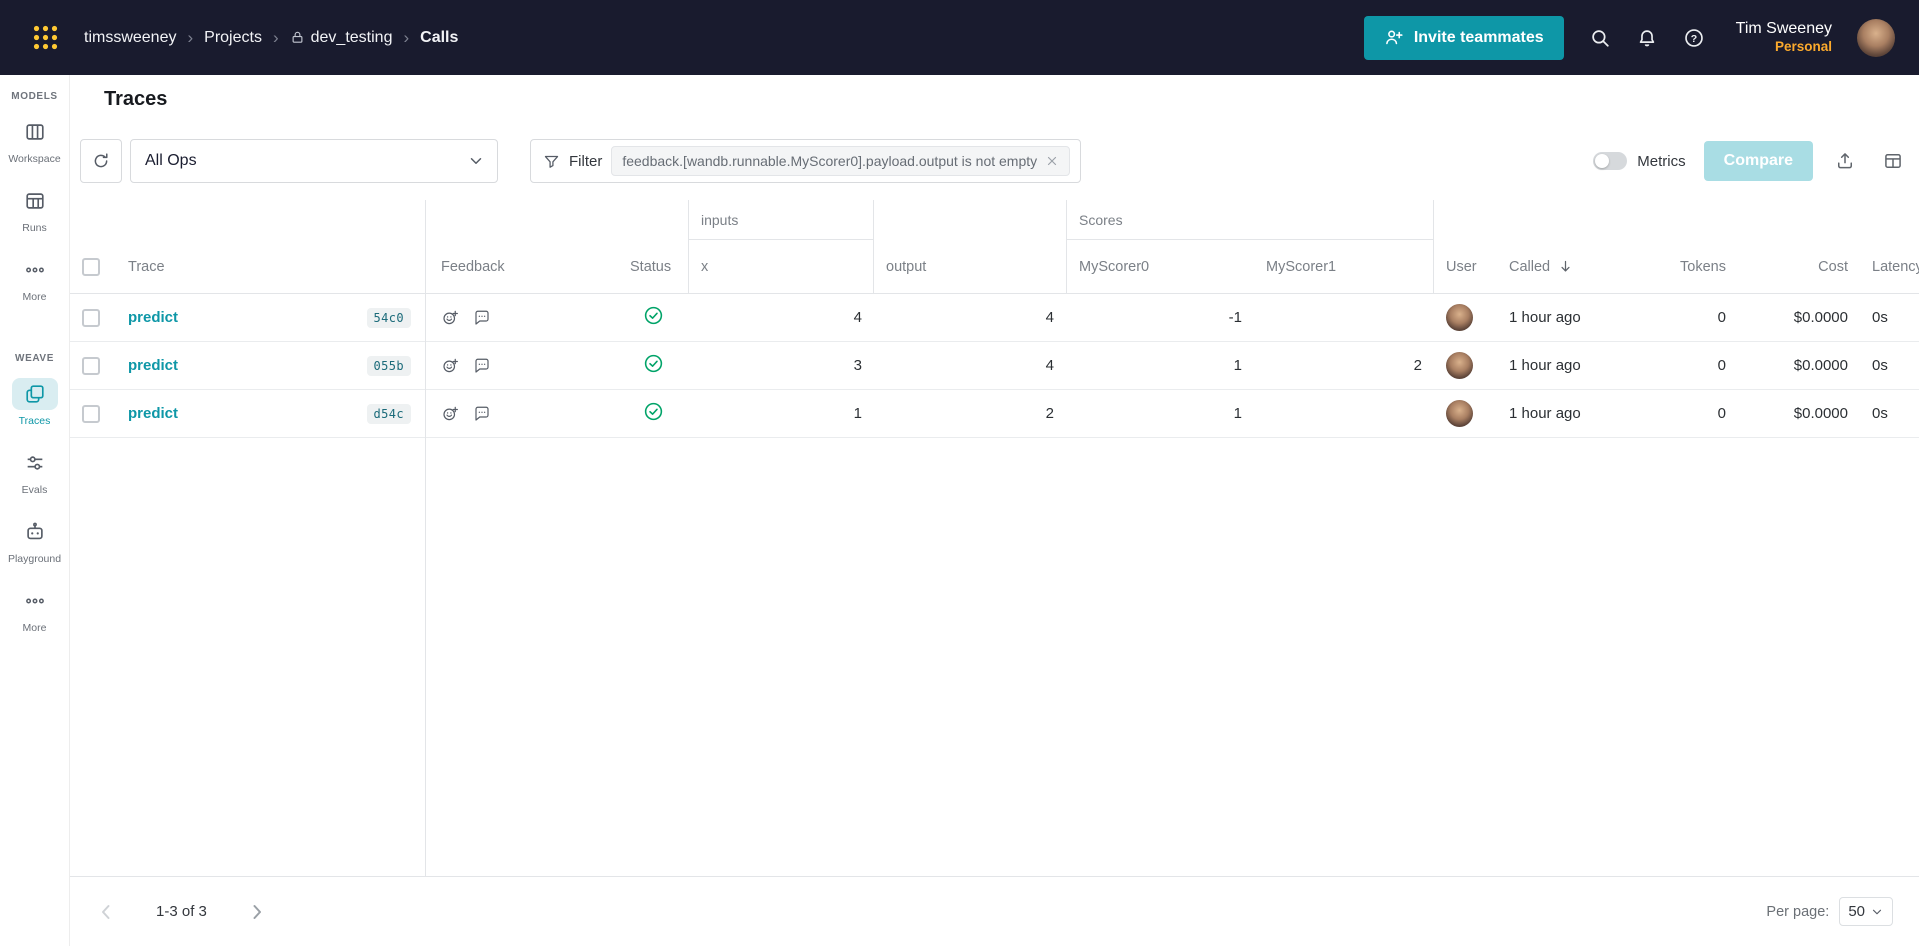  What do you see at coordinates (45, 38) in the screenshot?
I see `wandb-logo` at bounding box center [45, 38].